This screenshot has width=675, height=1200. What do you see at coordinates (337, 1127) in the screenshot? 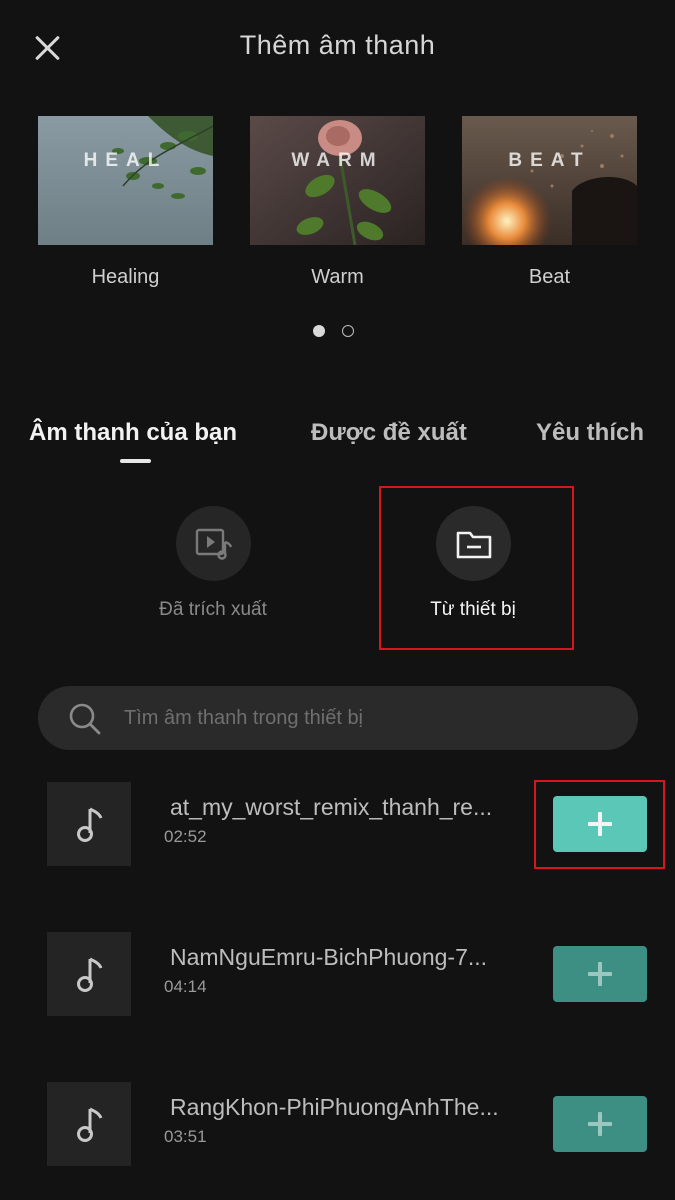
I see `track-row: RangKhon-PhiPhuongAnhThe... 03:51` at bounding box center [337, 1127].